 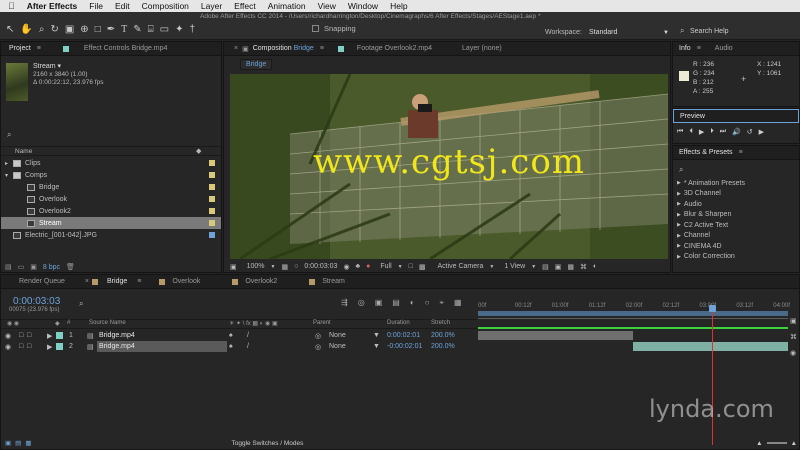 What do you see at coordinates (126, 48) in the screenshot?
I see `tab-effect-controls: Effect Controls Bridge.mp4` at bounding box center [126, 48].